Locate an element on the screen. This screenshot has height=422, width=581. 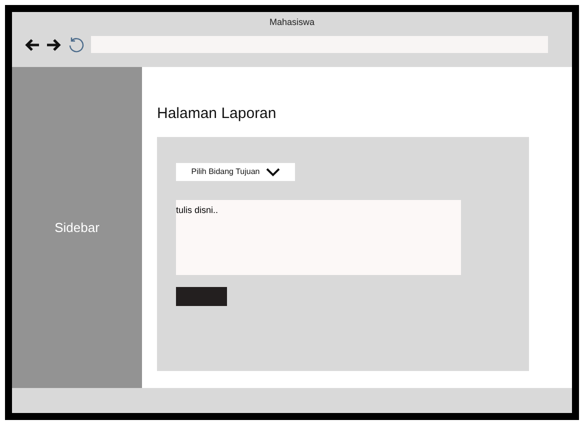
sidebar-label: Sidebar is located at coordinates (77, 227).